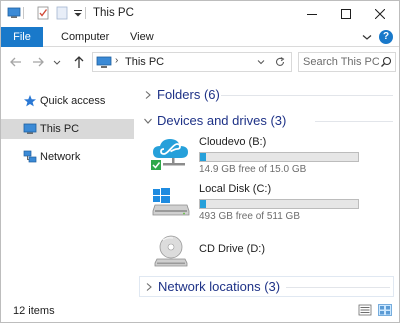  What do you see at coordinates (38, 62) in the screenshot?
I see `forward-arrow-icon` at bounding box center [38, 62].